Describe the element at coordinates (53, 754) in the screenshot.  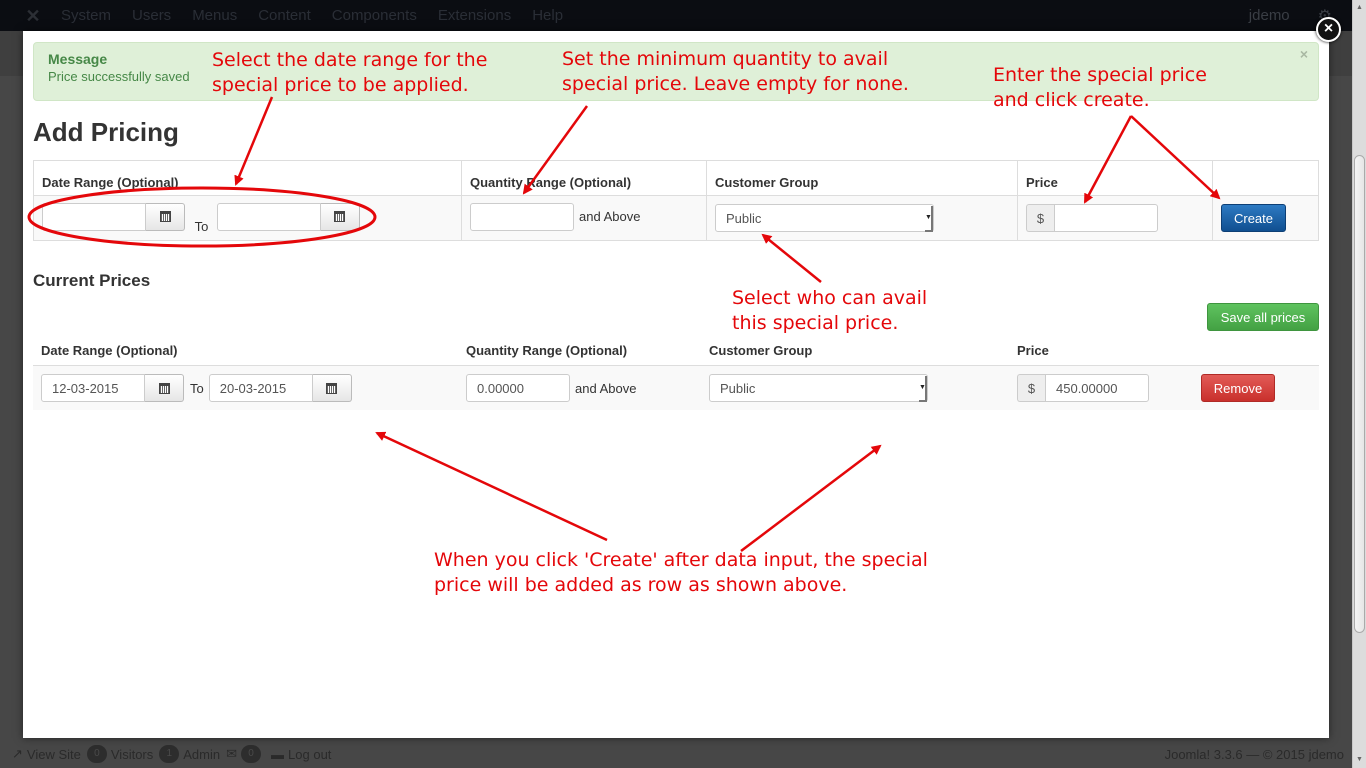
I see `view-site-label: View Site` at that location.